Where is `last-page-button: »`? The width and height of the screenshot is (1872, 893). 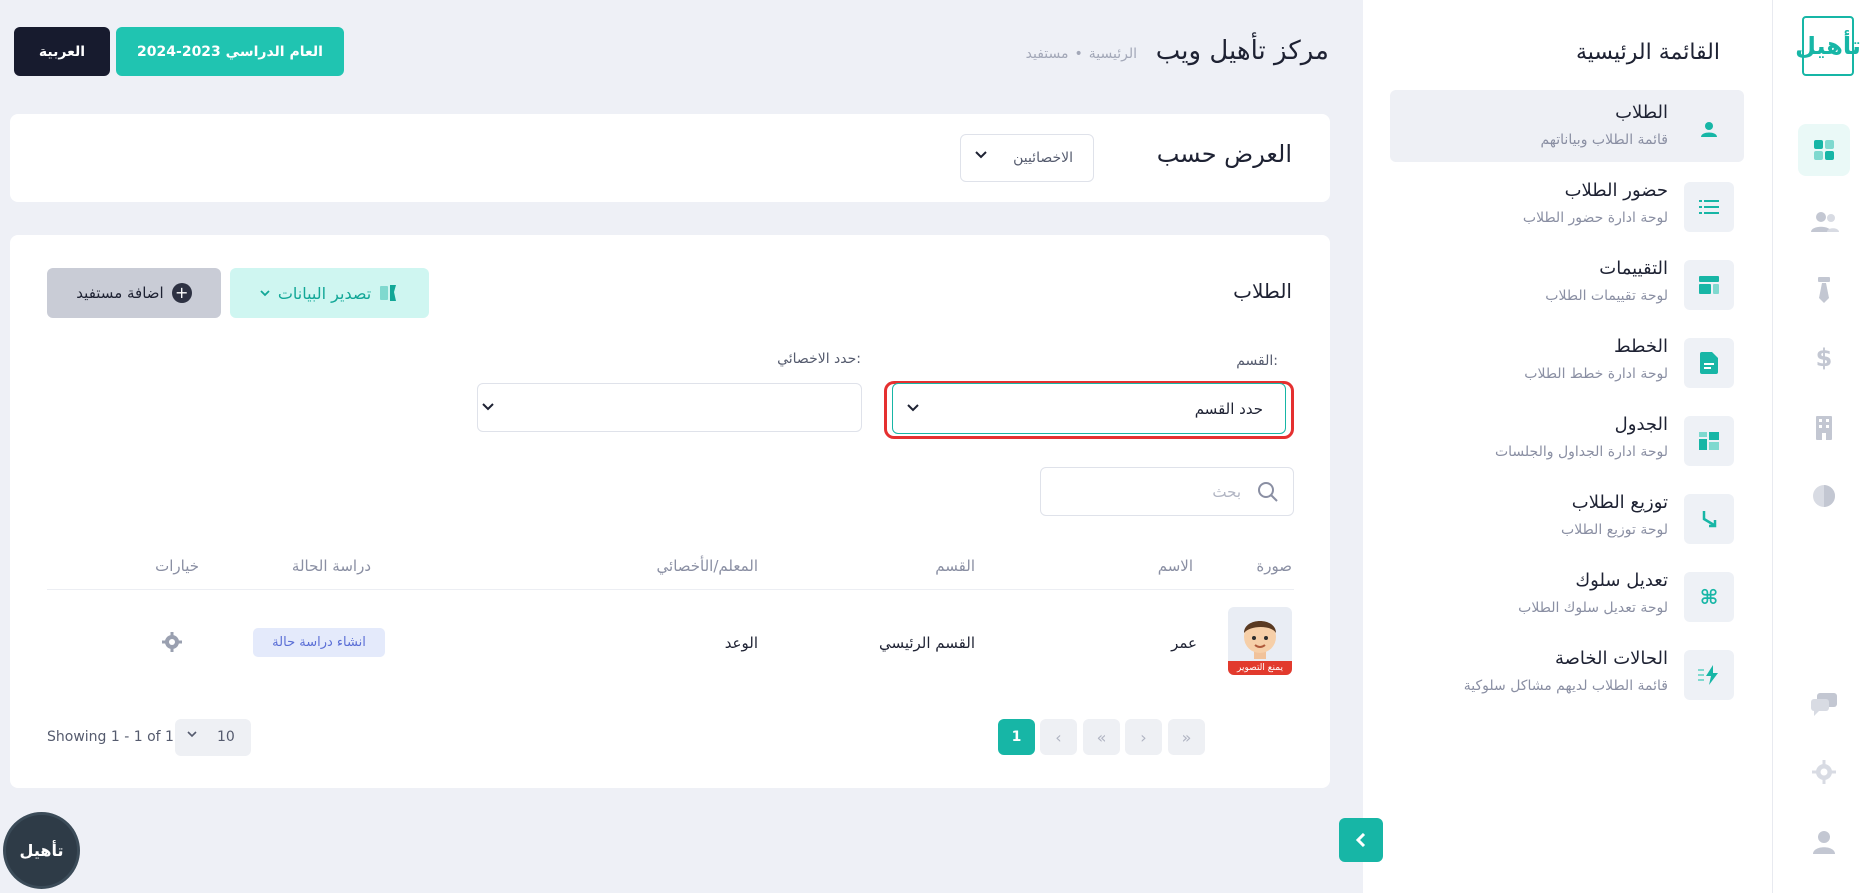 last-page-button: » is located at coordinates (1186, 737).